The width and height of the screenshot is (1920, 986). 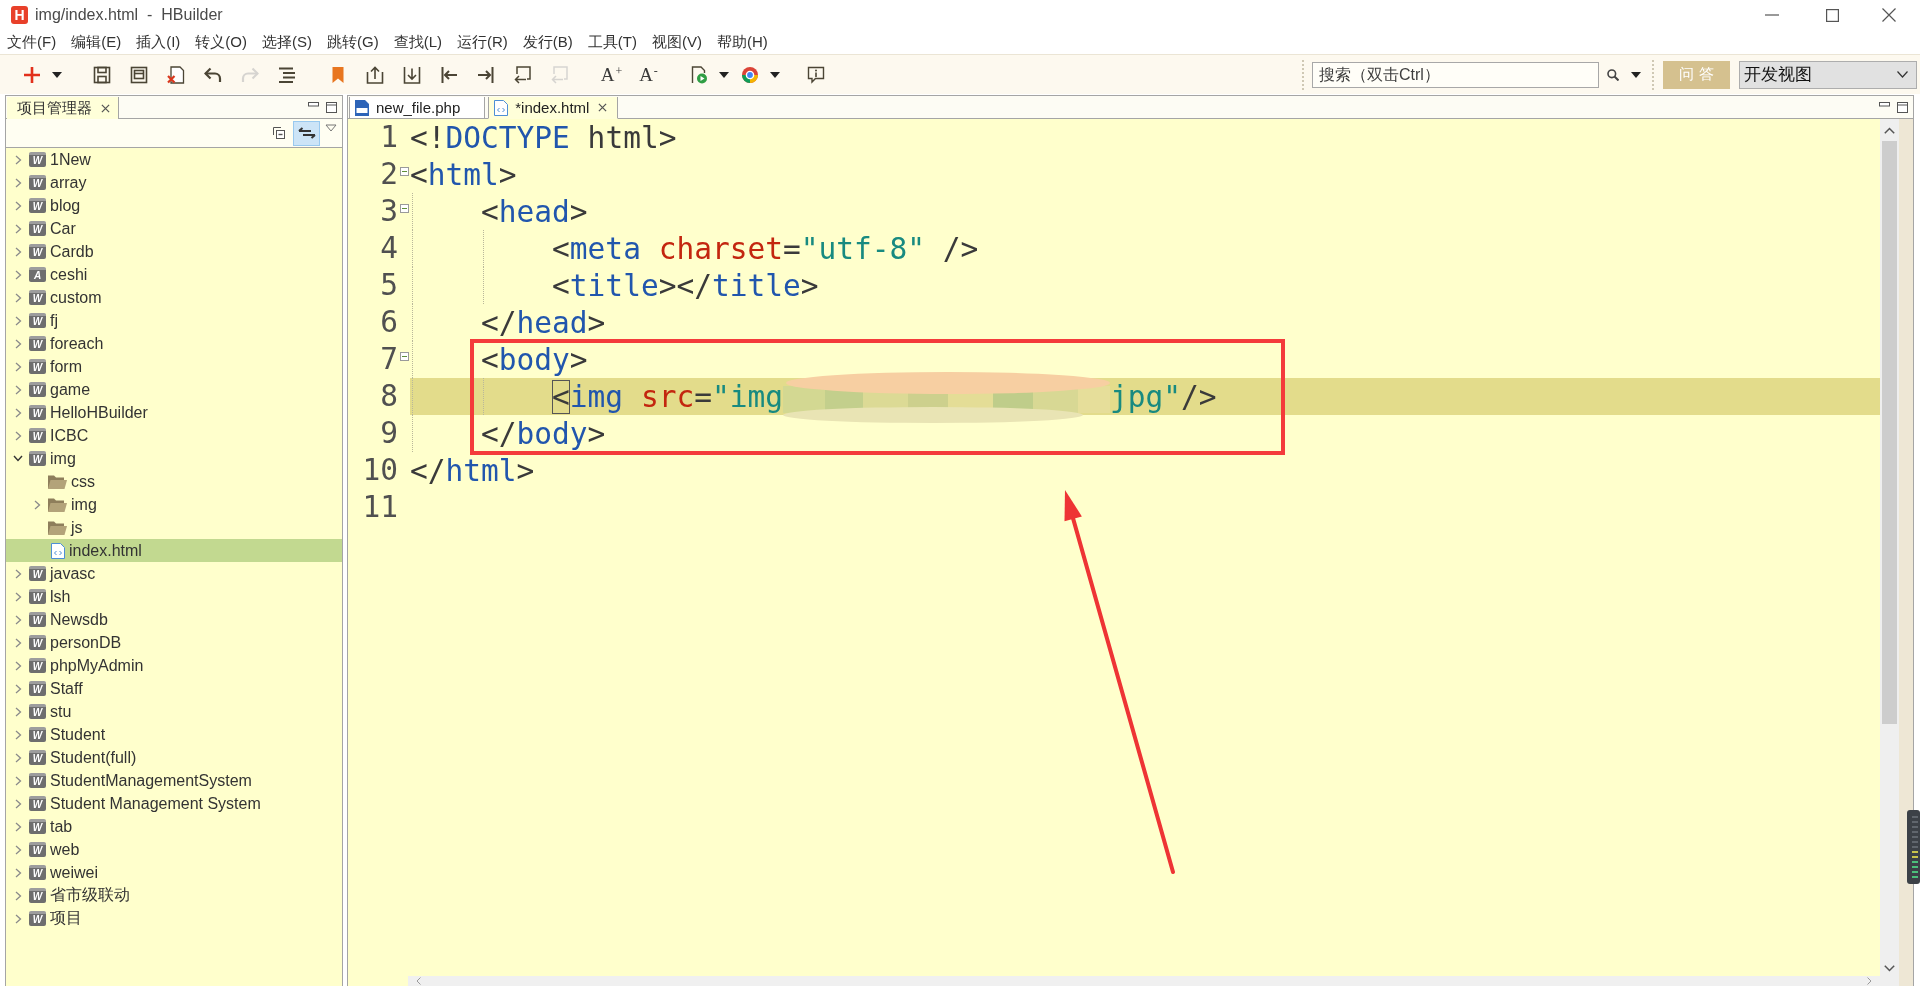 What do you see at coordinates (31, 74) in the screenshot?
I see `plus-icon` at bounding box center [31, 74].